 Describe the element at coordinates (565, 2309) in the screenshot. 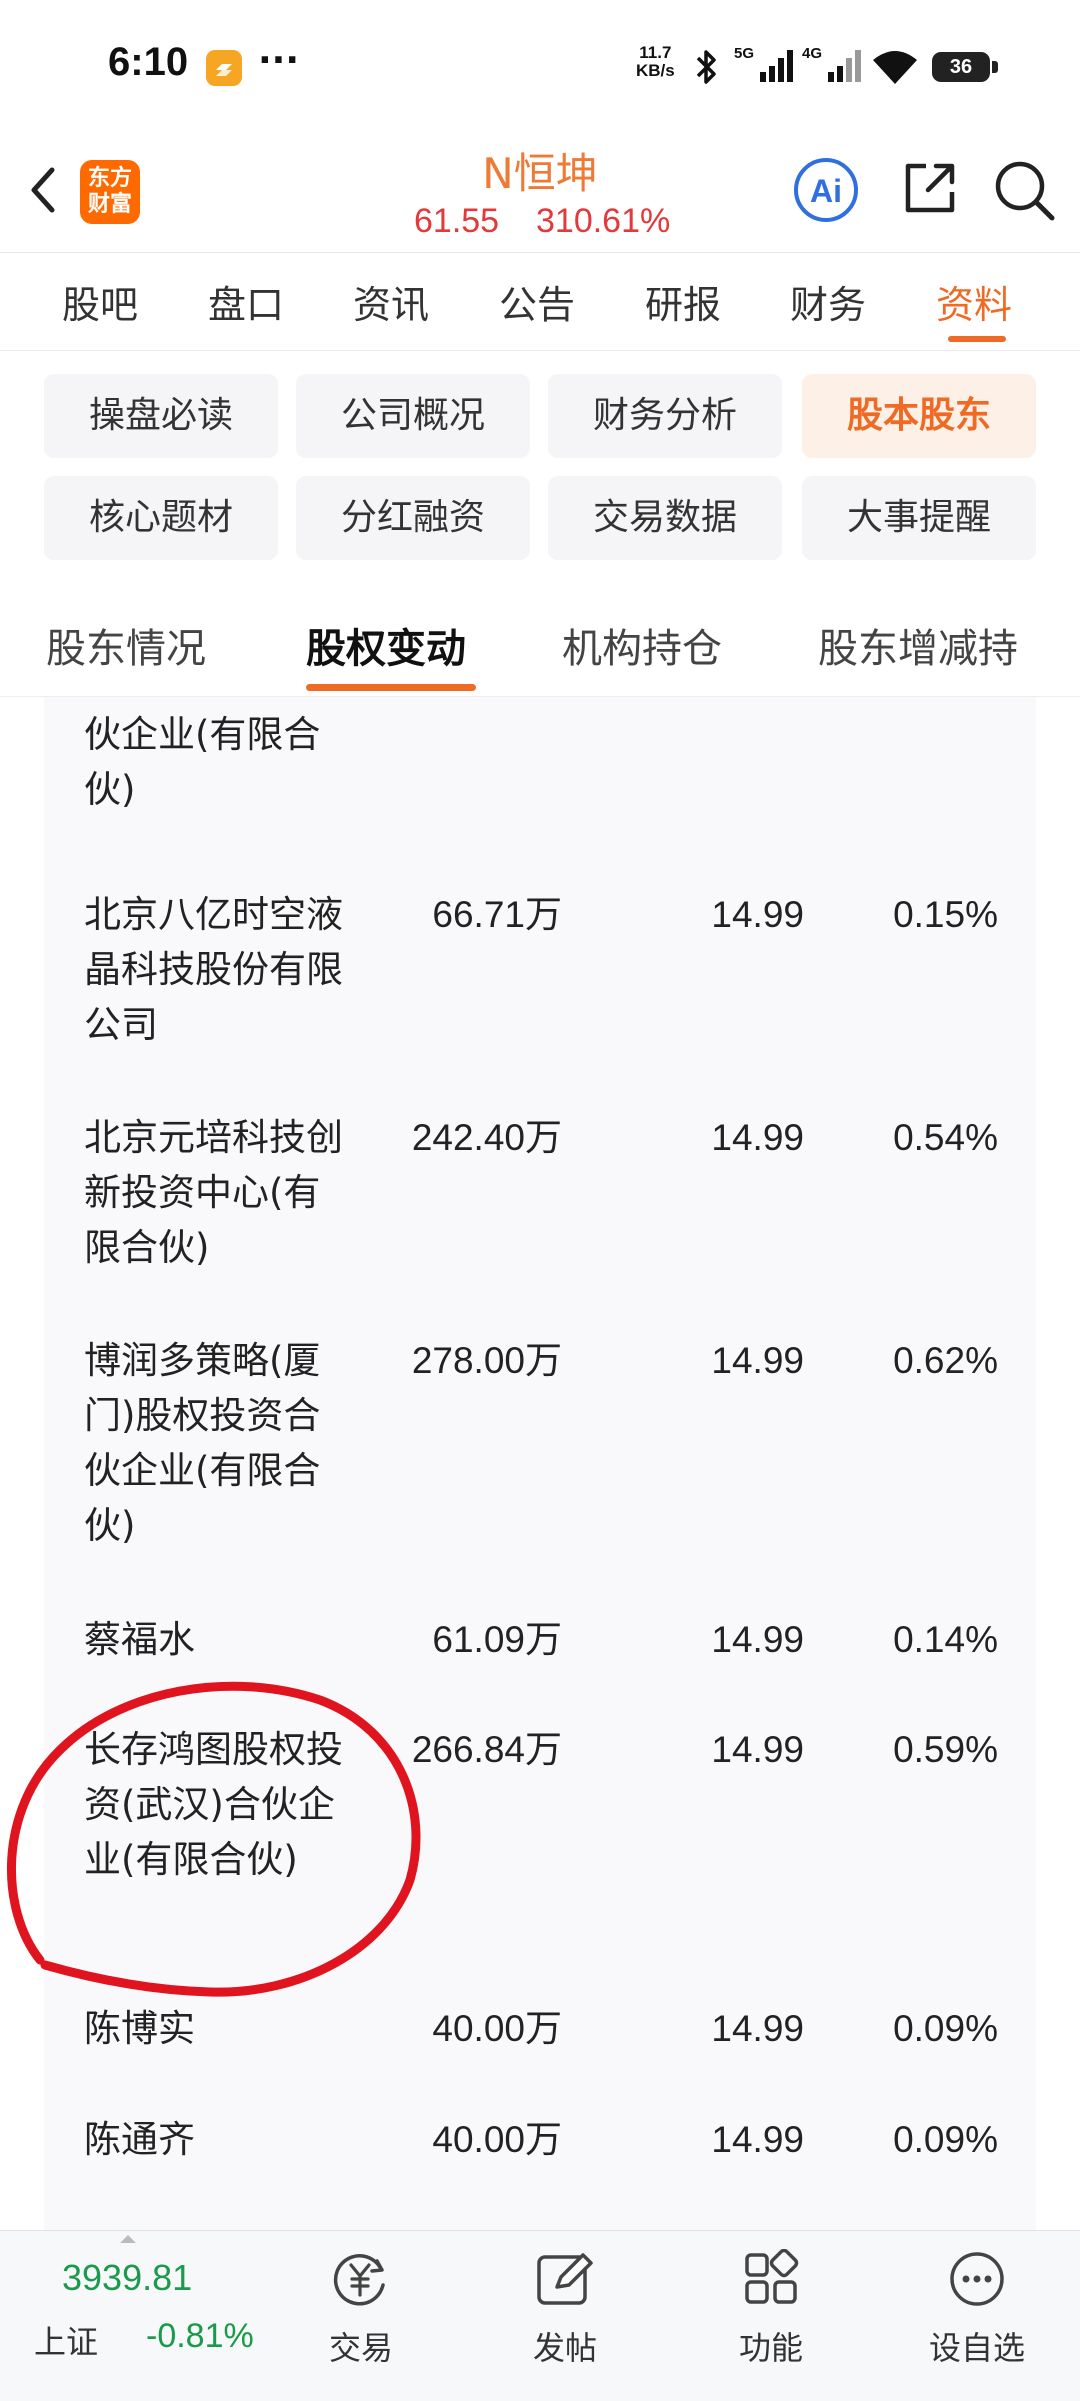

I see `nav-post: 发帖` at that location.